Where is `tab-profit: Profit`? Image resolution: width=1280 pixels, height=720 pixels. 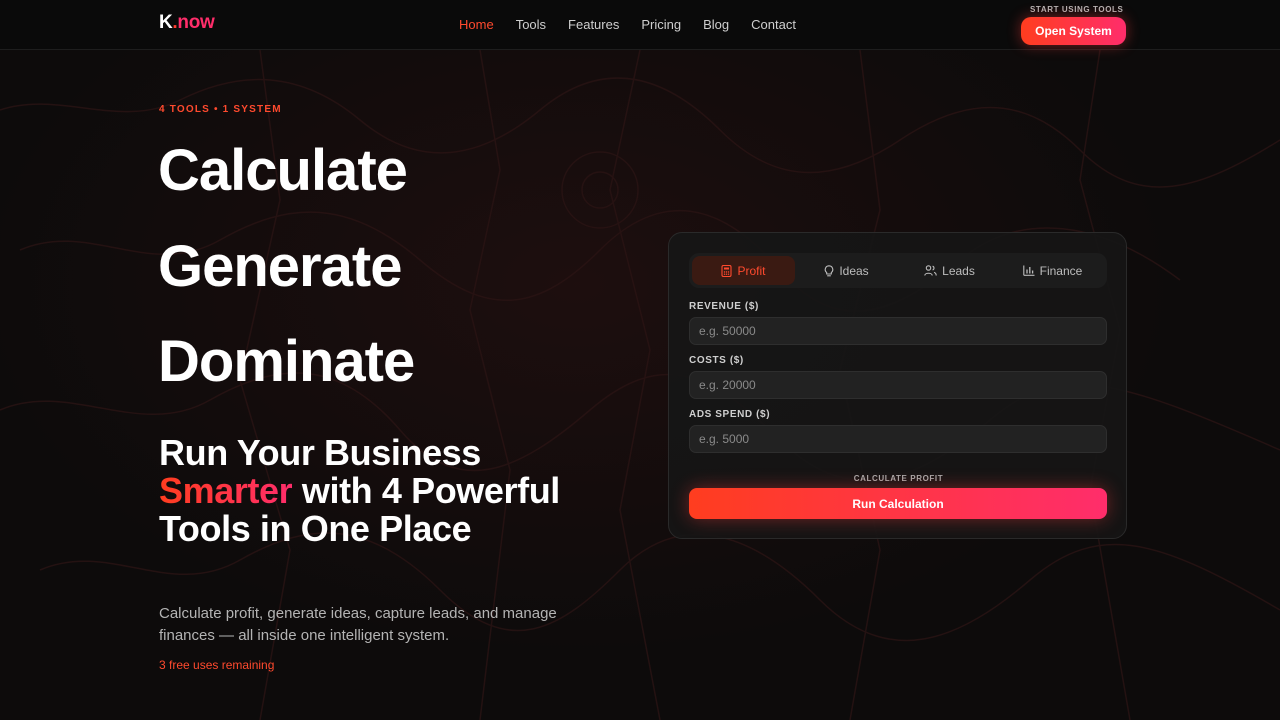 tab-profit: Profit is located at coordinates (743, 270).